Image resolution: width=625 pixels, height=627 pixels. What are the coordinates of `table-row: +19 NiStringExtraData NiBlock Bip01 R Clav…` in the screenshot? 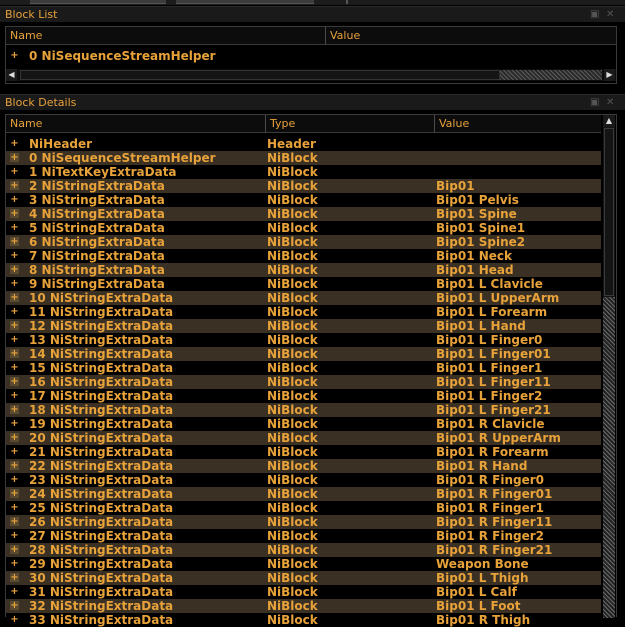 It's located at (303, 424).